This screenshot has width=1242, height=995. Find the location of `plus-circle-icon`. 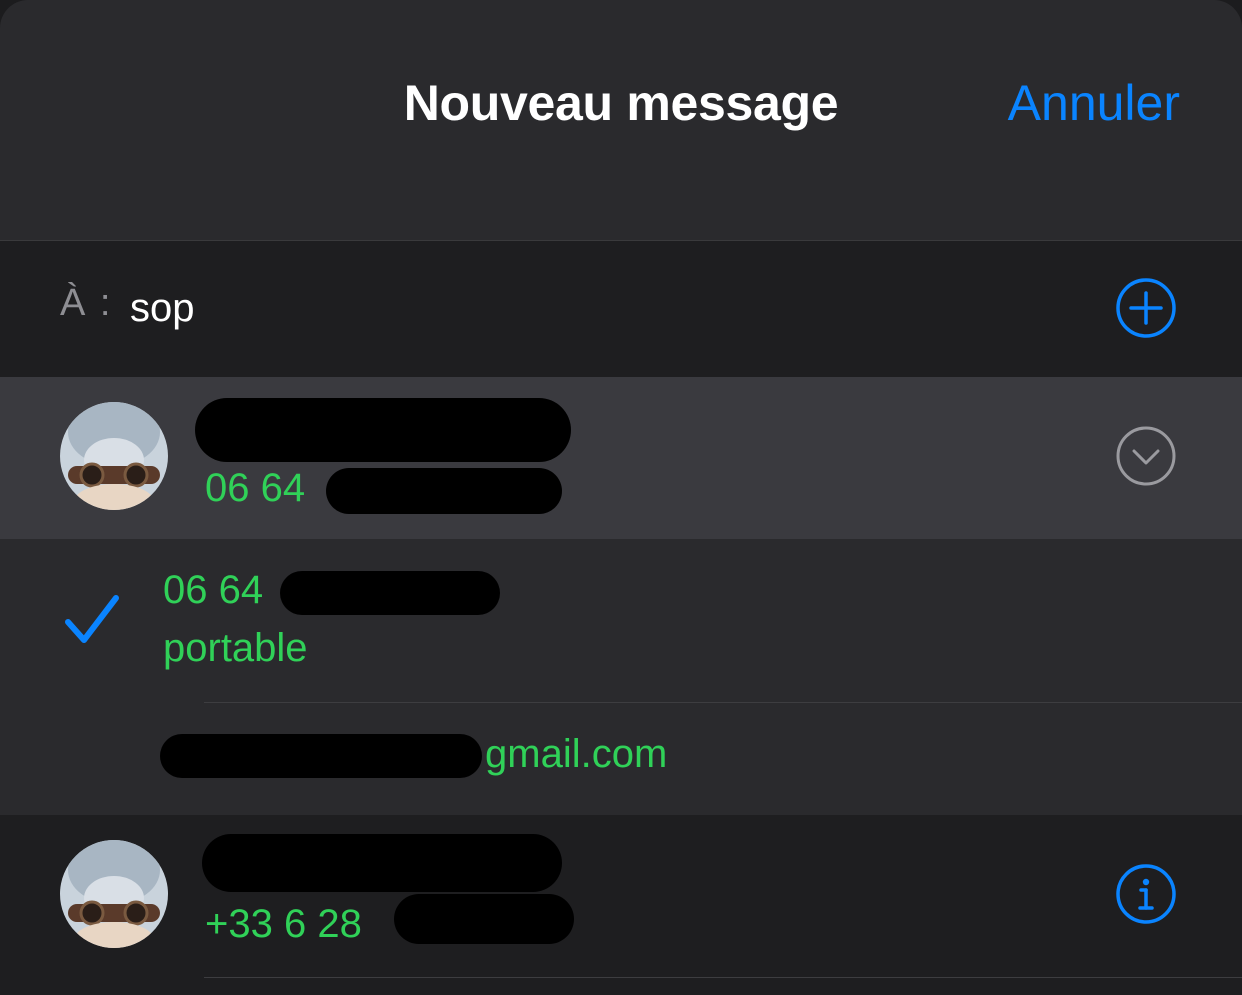

plus-circle-icon is located at coordinates (1146, 308).